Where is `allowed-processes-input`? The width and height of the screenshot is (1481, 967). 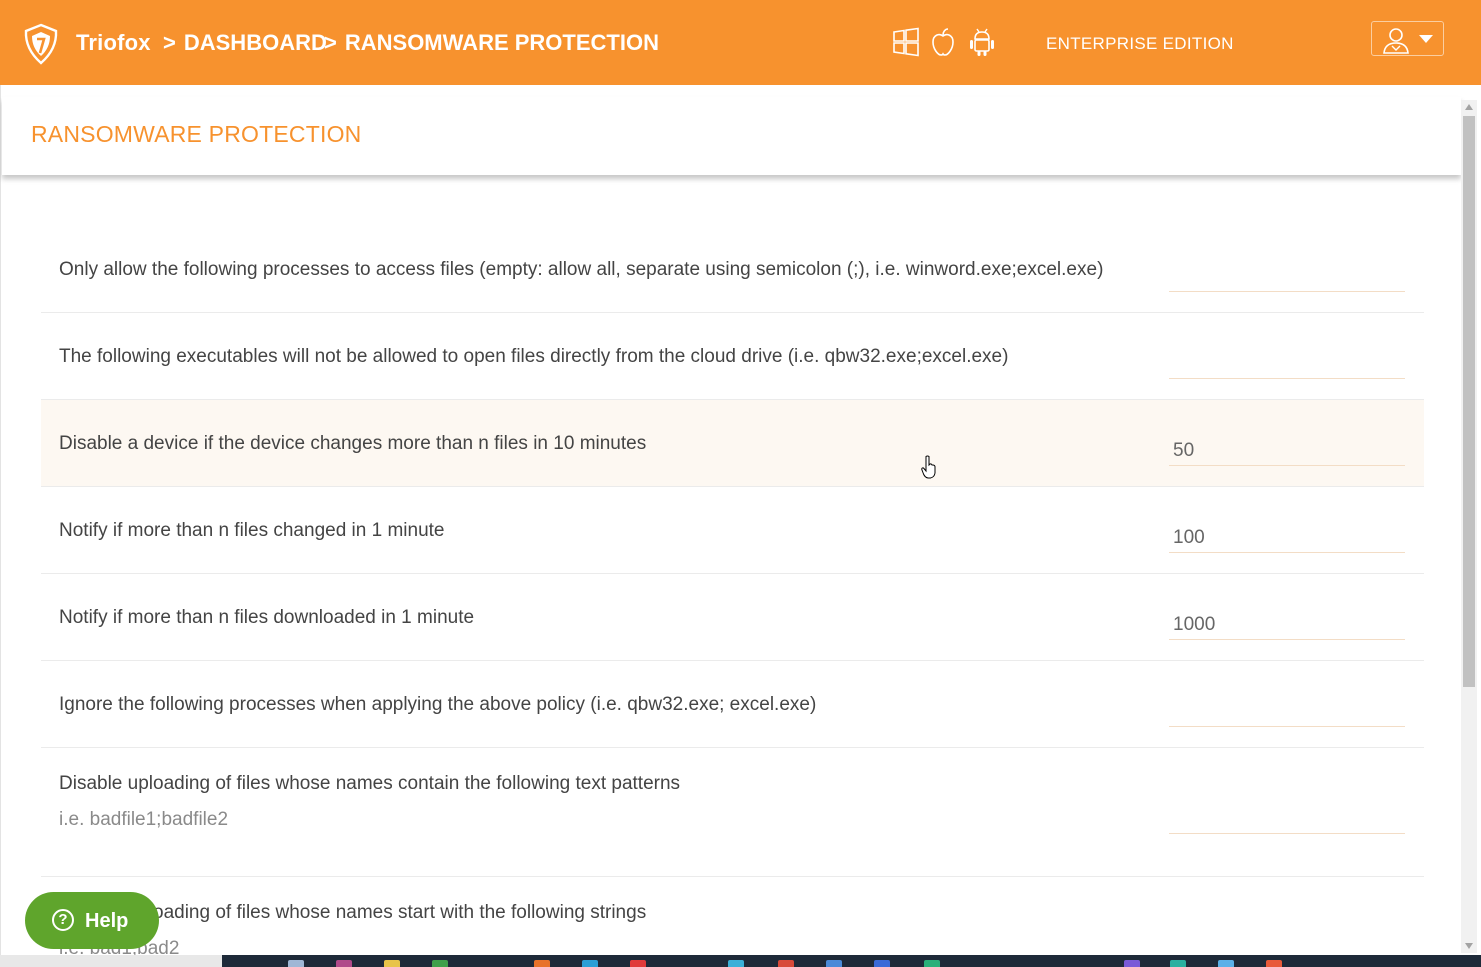 allowed-processes-input is located at coordinates (1287, 277).